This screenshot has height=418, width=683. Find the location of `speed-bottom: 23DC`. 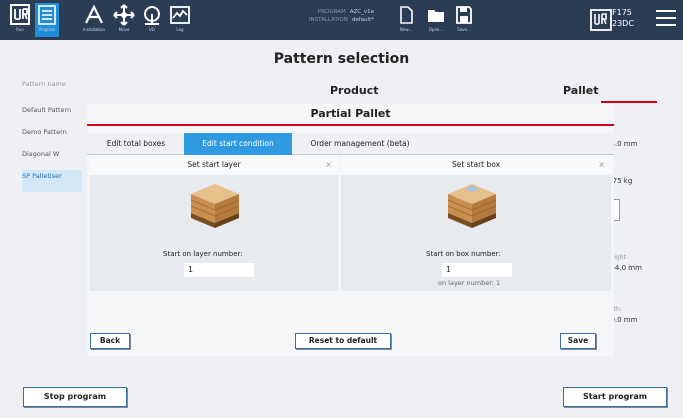

speed-bottom: 23DC is located at coordinates (623, 23).